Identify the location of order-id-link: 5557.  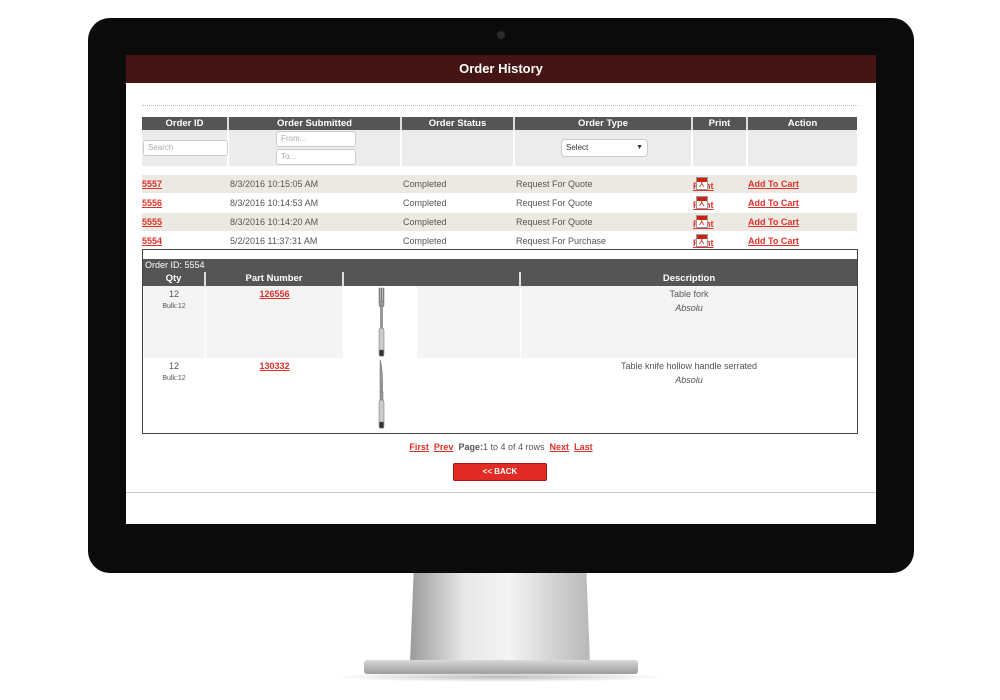
(152, 184).